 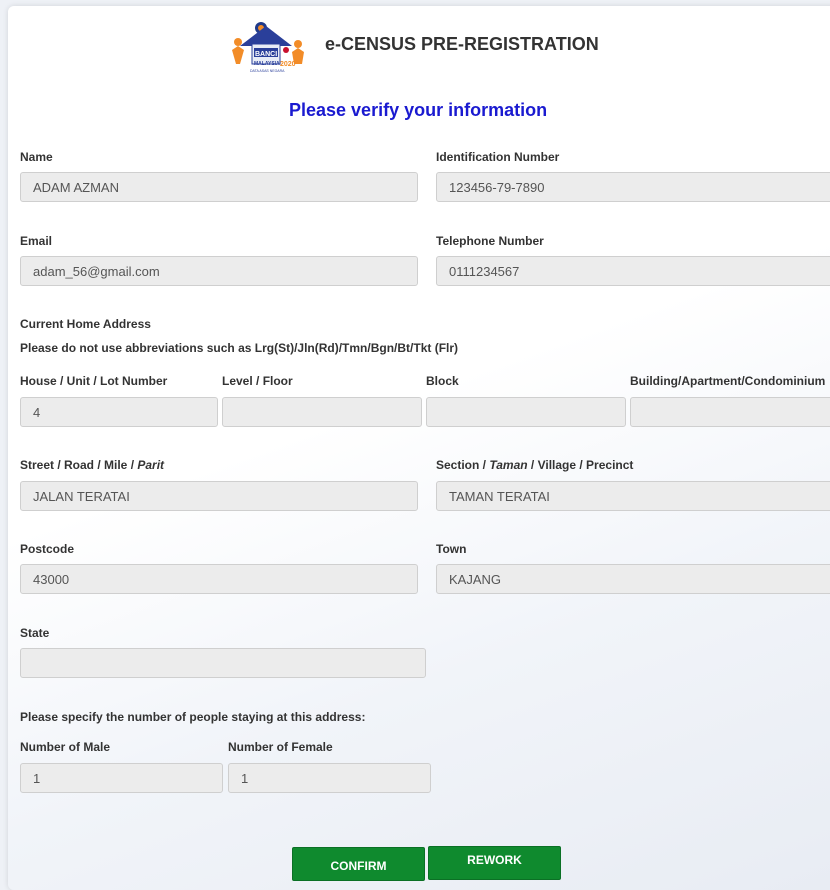 What do you see at coordinates (267, 64) in the screenshot?
I see `svg-text: MALAYSIA` at bounding box center [267, 64].